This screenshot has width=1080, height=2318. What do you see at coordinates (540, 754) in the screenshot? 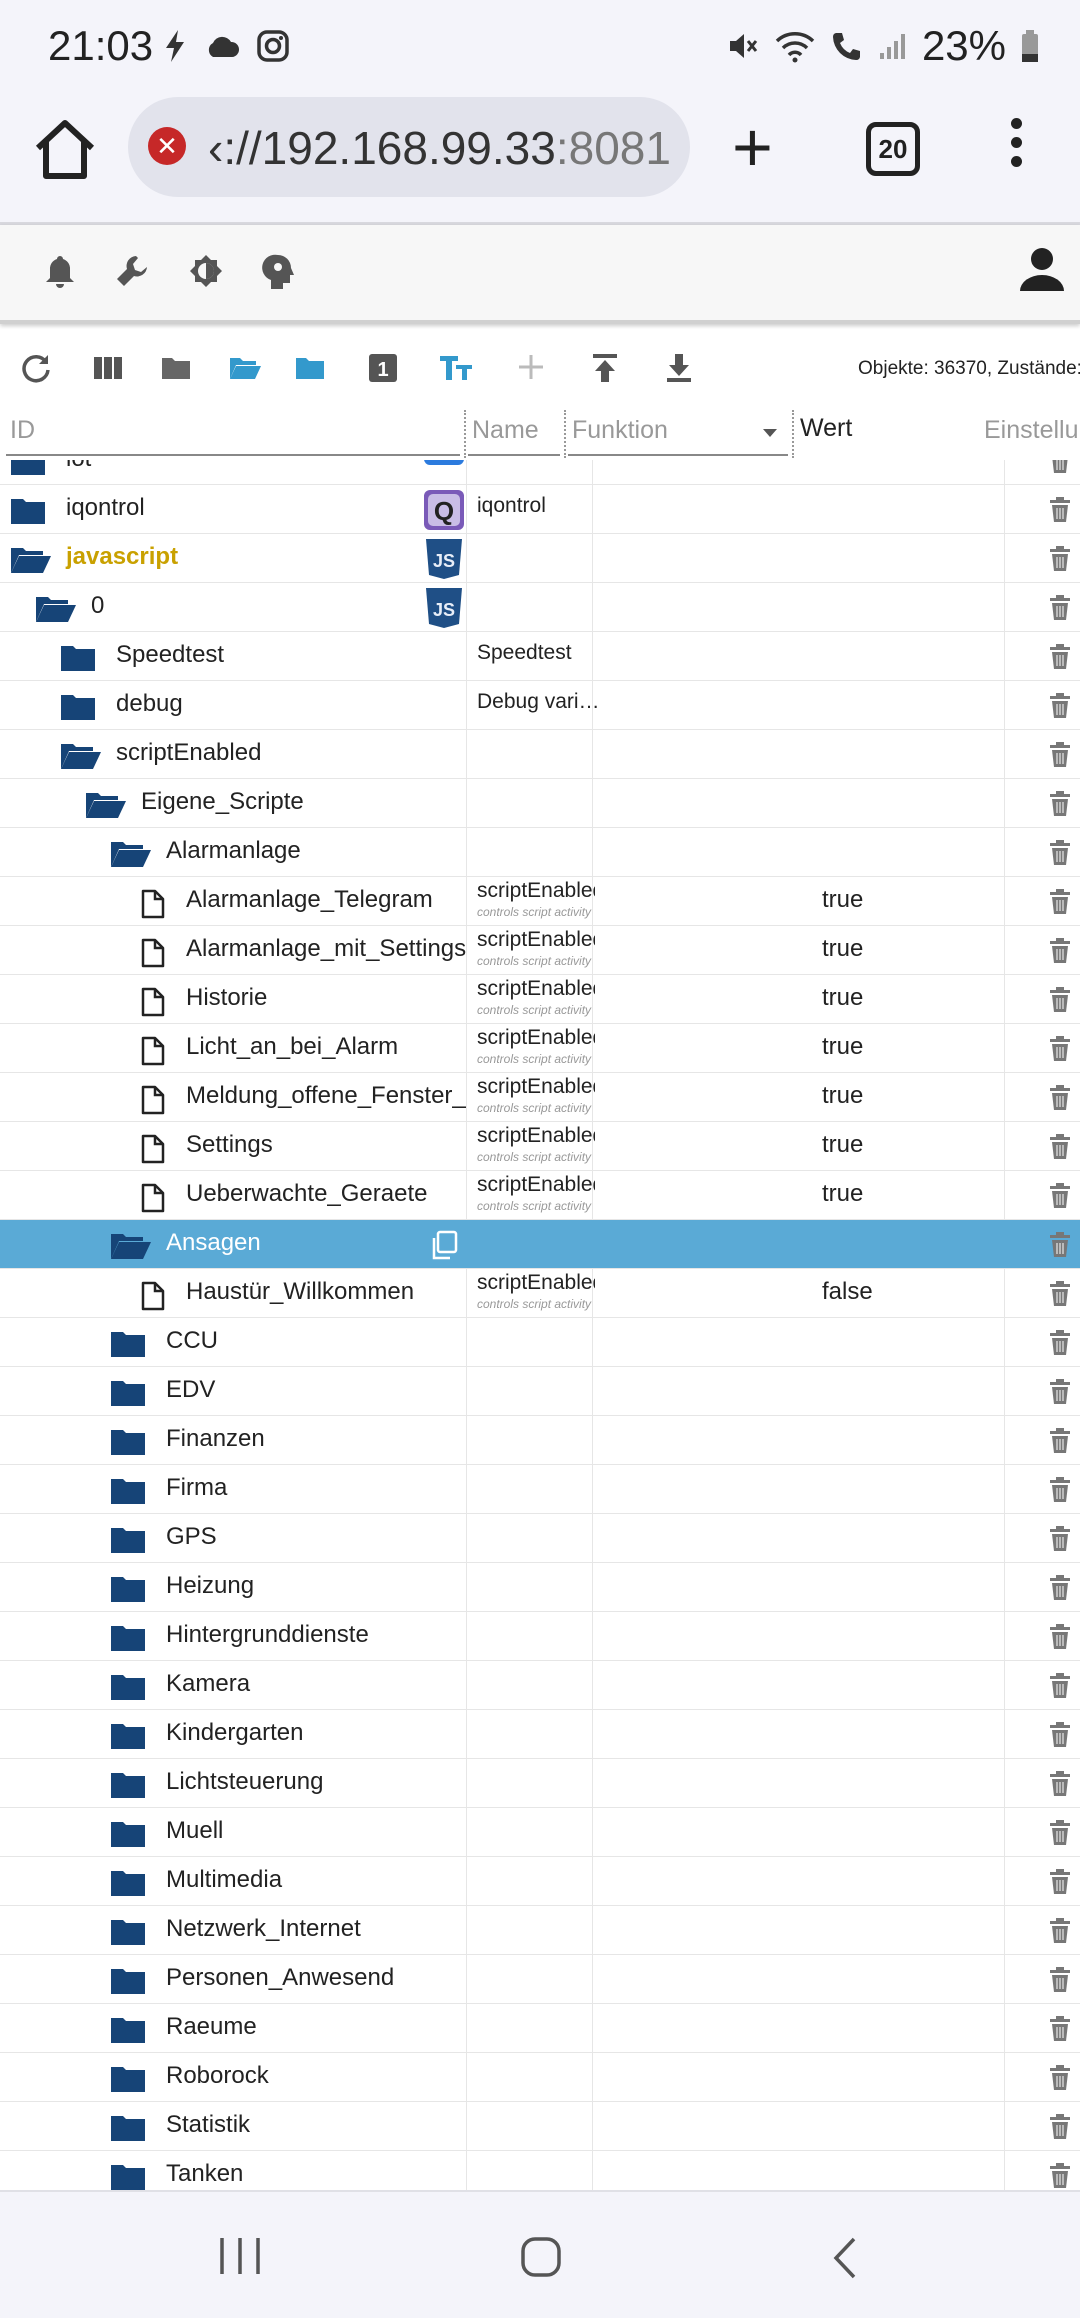
I see `table-row: scriptEnabled` at bounding box center [540, 754].